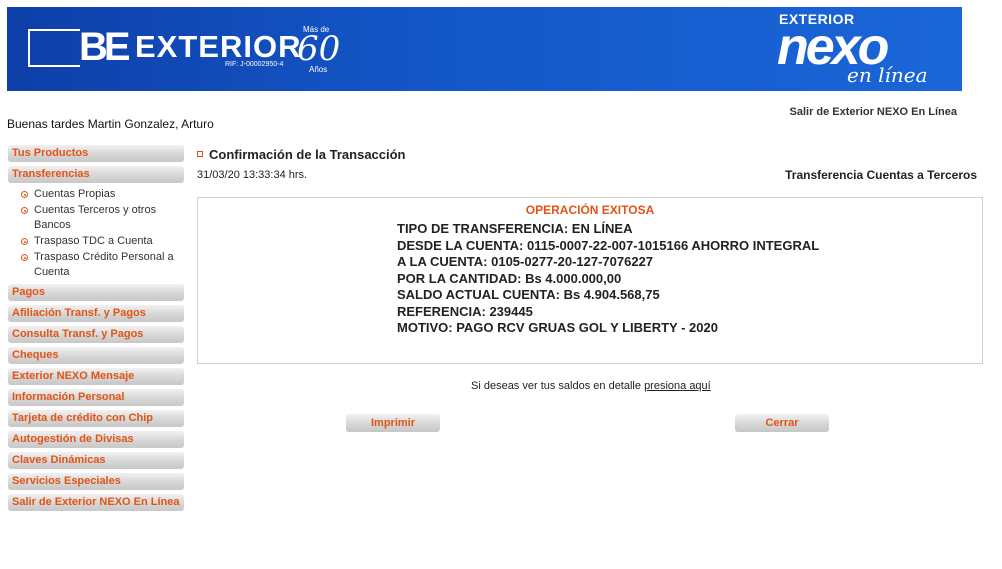 This screenshot has width=1002, height=569. I want to click on submenu-item-label: Traspaso Crédito Personal a Cuenta, so click(104, 264).